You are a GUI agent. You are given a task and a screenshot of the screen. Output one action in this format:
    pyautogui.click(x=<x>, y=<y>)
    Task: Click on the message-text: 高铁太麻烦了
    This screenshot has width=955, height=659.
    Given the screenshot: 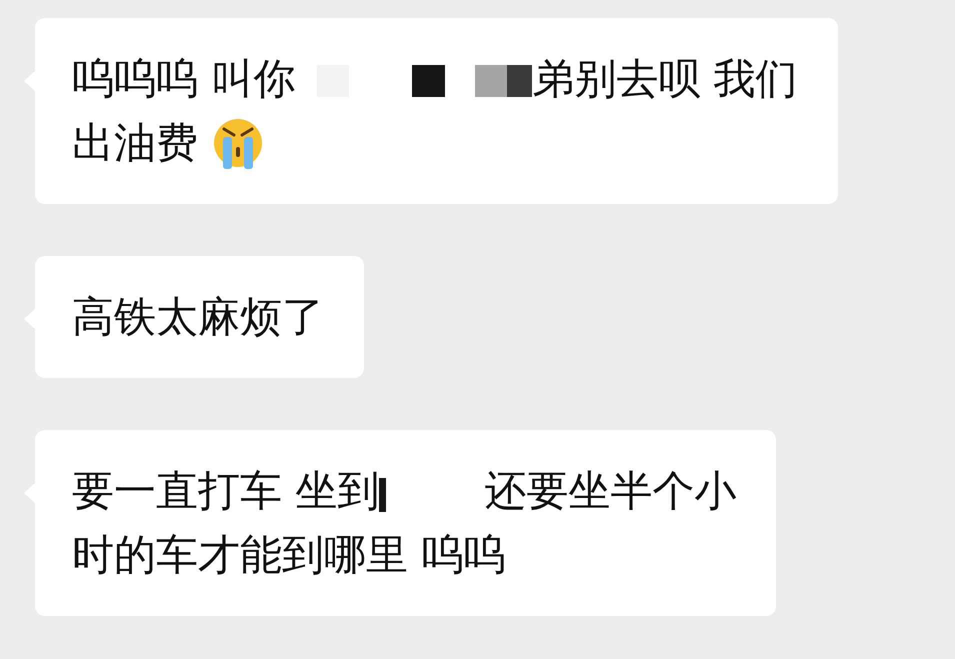 What is the action you would take?
    pyautogui.click(x=198, y=317)
    